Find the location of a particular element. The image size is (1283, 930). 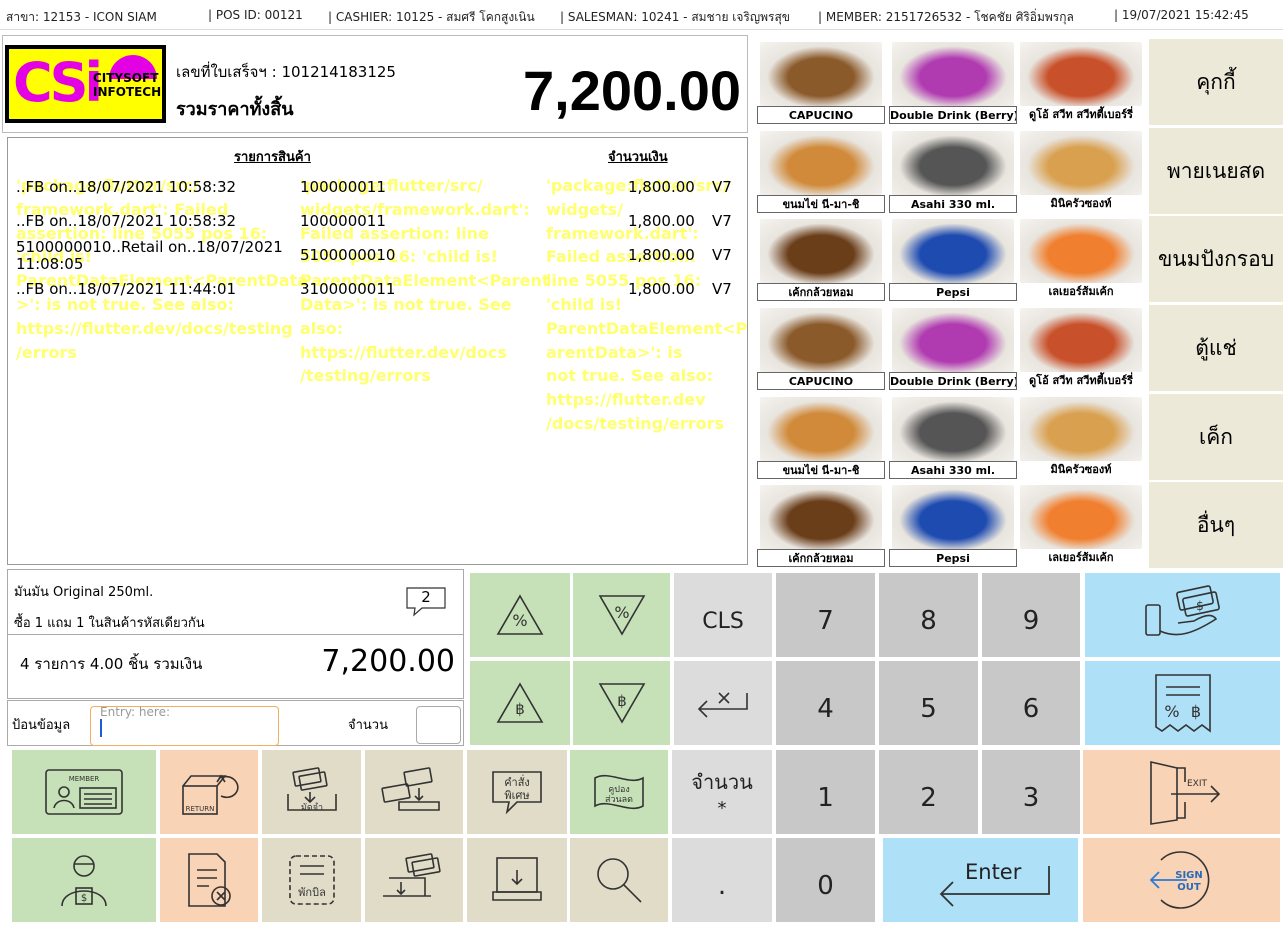

category-button: ขนมปังกรอบ is located at coordinates (1216, 259).